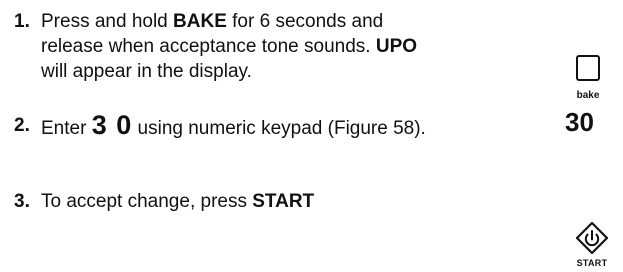 The height and width of the screenshot is (272, 623). Describe the element at coordinates (588, 95) in the screenshot. I see `bake-key-label: bake` at that location.